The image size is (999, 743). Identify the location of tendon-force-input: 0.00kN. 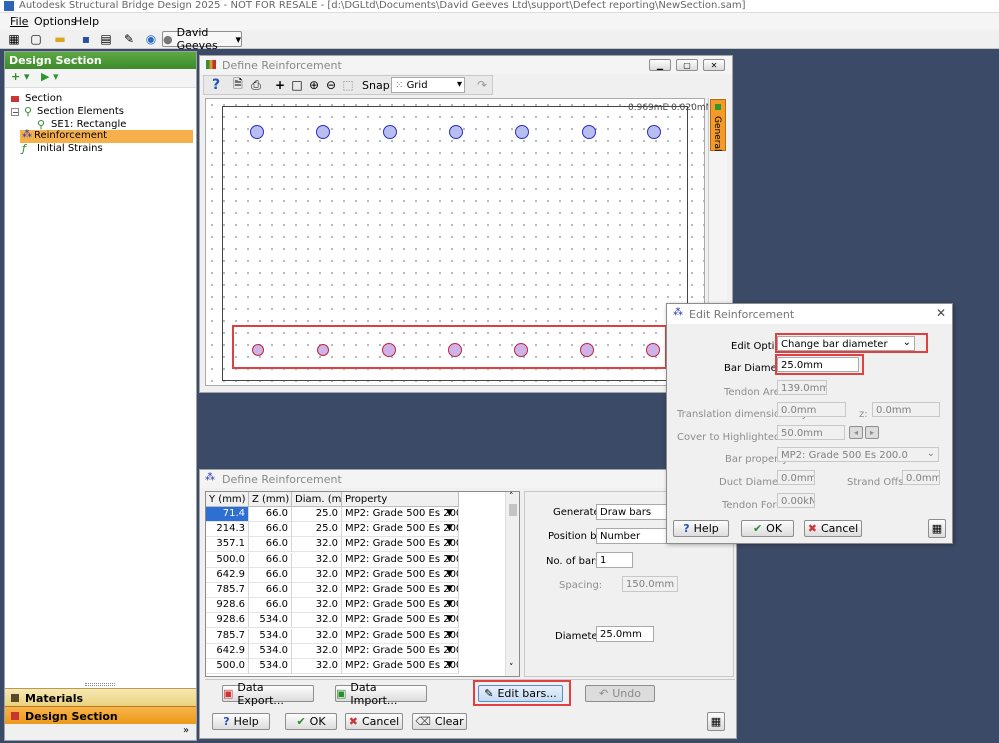
(796, 500).